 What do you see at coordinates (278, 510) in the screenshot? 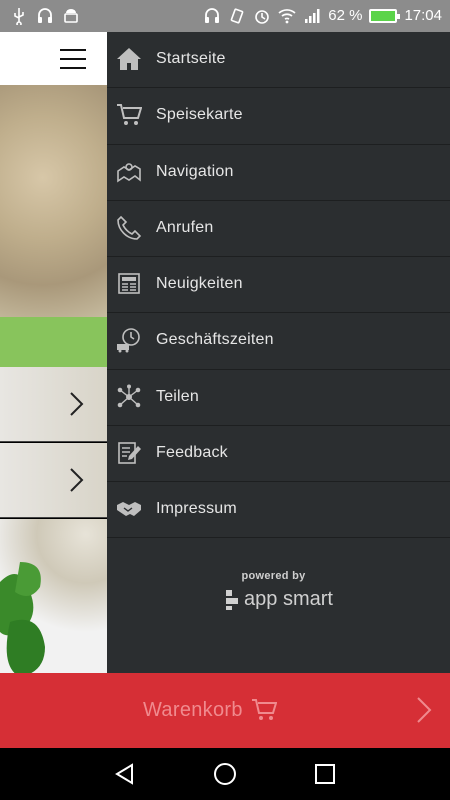
I see `menu-item-impressum: Impressum` at bounding box center [278, 510].